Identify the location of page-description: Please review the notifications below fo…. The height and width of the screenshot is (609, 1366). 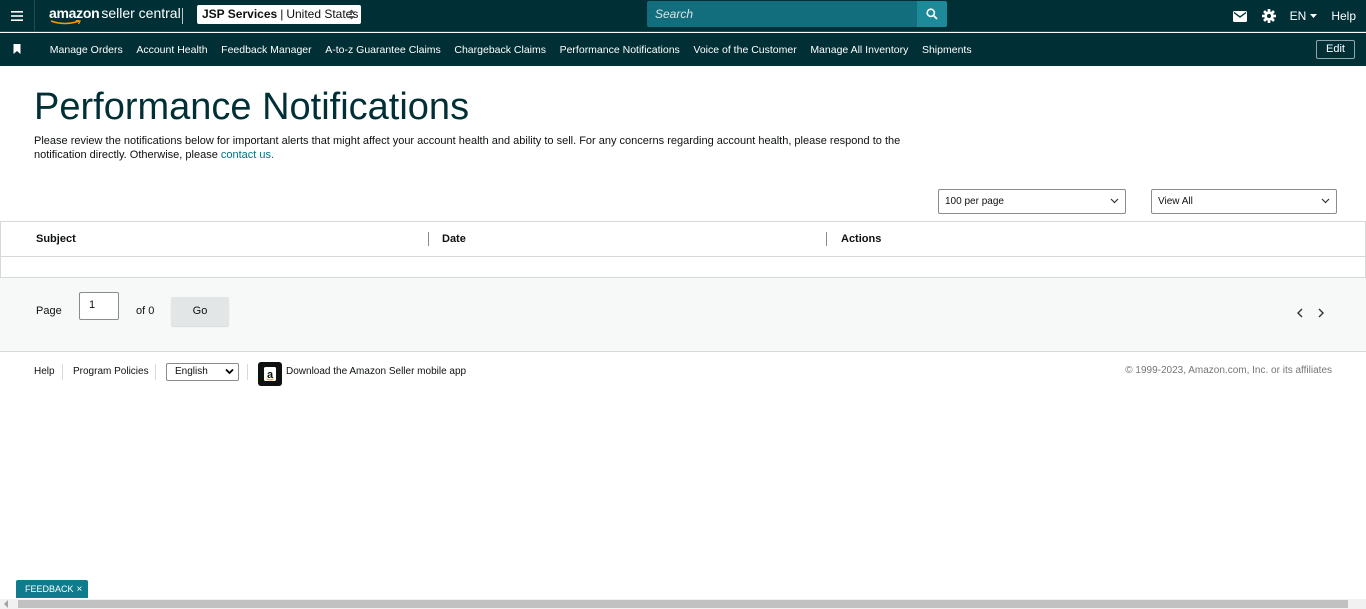
(479, 148).